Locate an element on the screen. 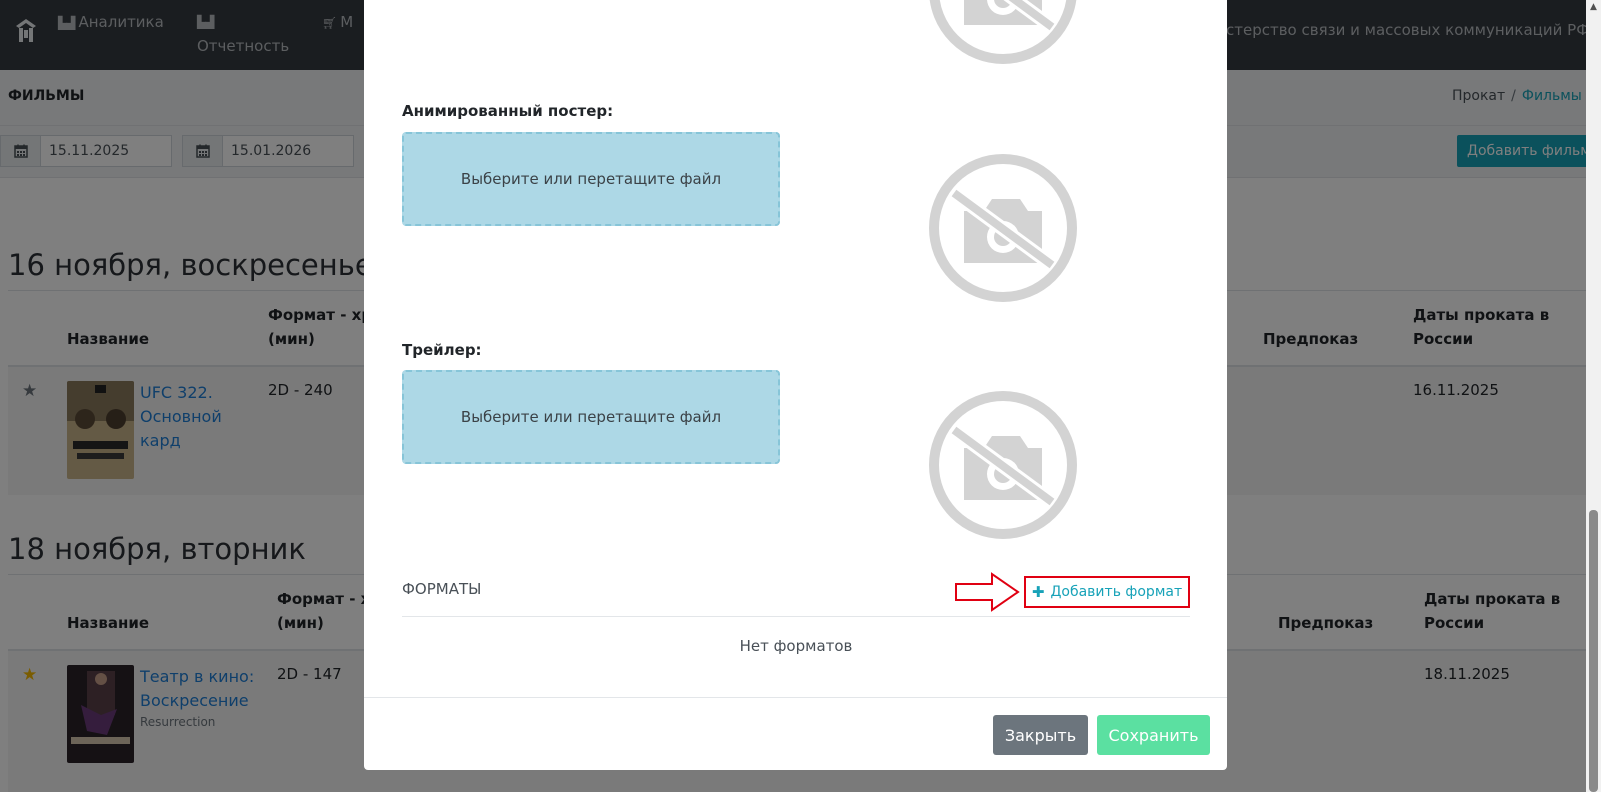 The image size is (1601, 792). animated-poster-dropzone: Выберите или перетащите файл is located at coordinates (591, 179).